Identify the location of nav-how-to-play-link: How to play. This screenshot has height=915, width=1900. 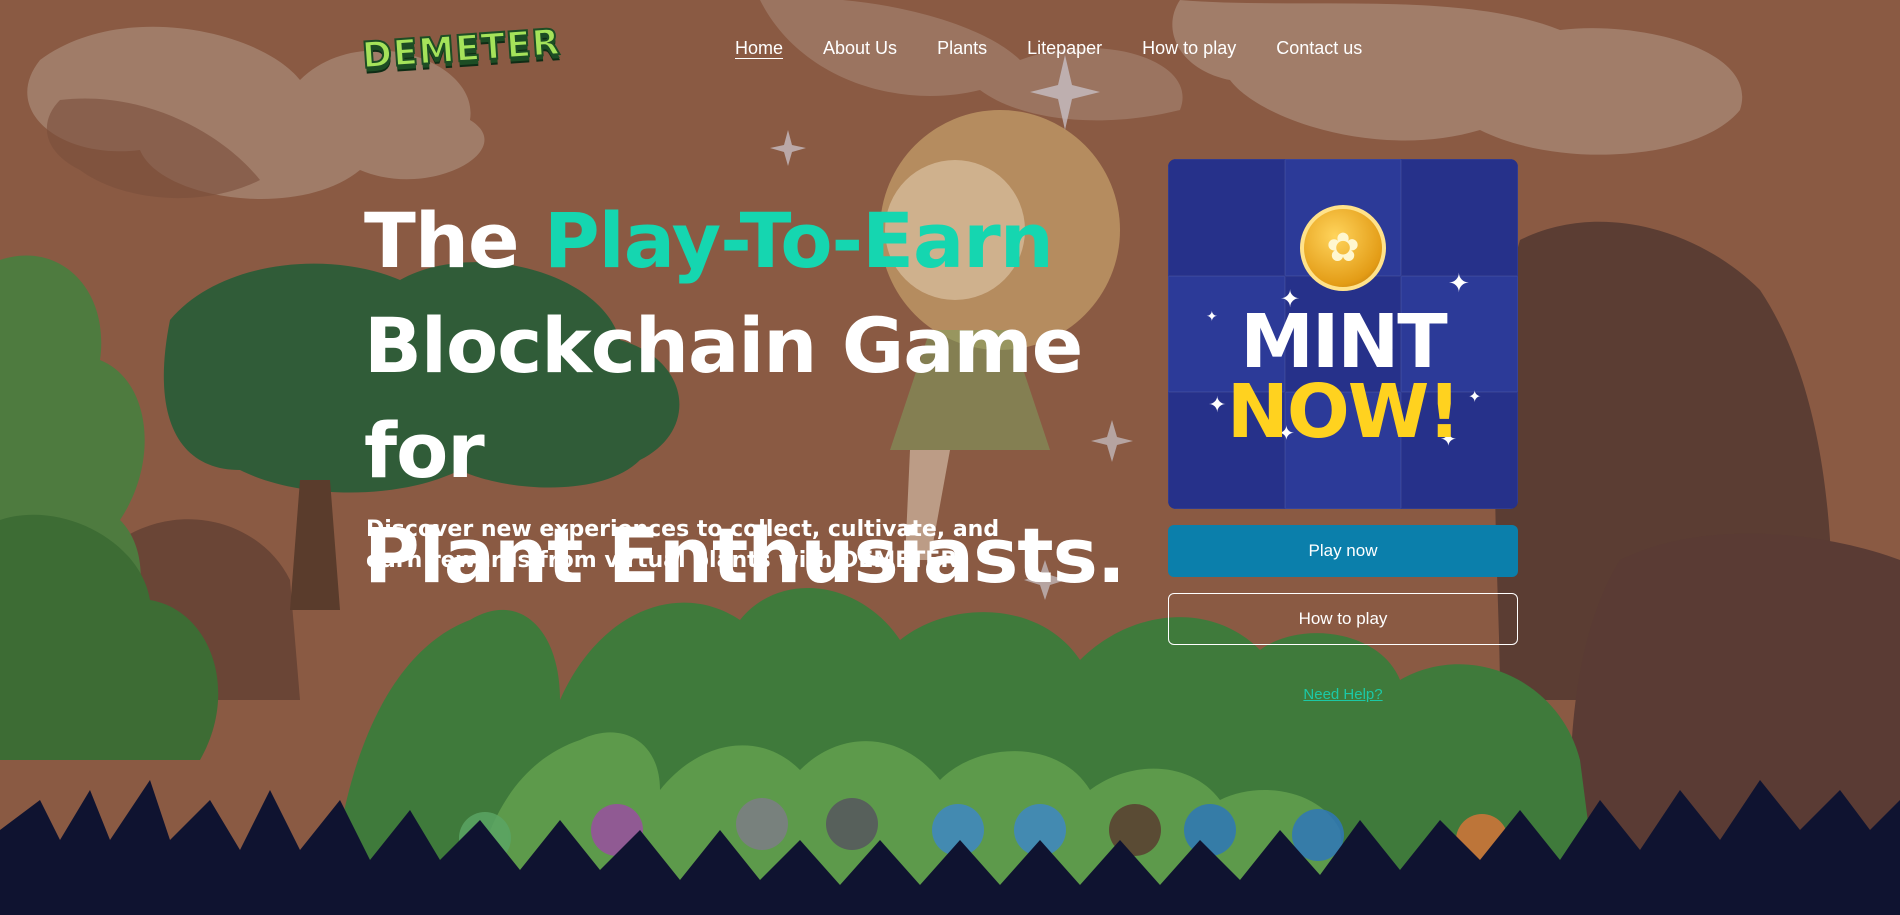
(1189, 48).